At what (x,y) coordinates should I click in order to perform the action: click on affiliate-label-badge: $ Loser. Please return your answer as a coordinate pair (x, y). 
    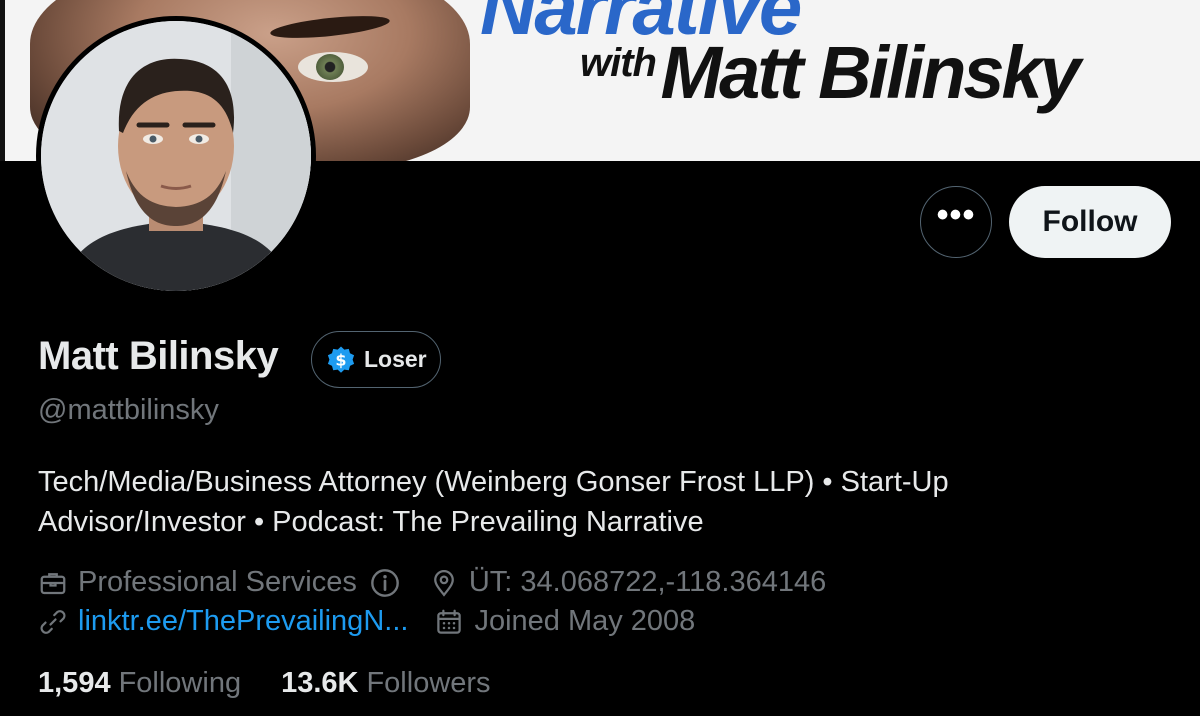
    Looking at the image, I should click on (376, 359).